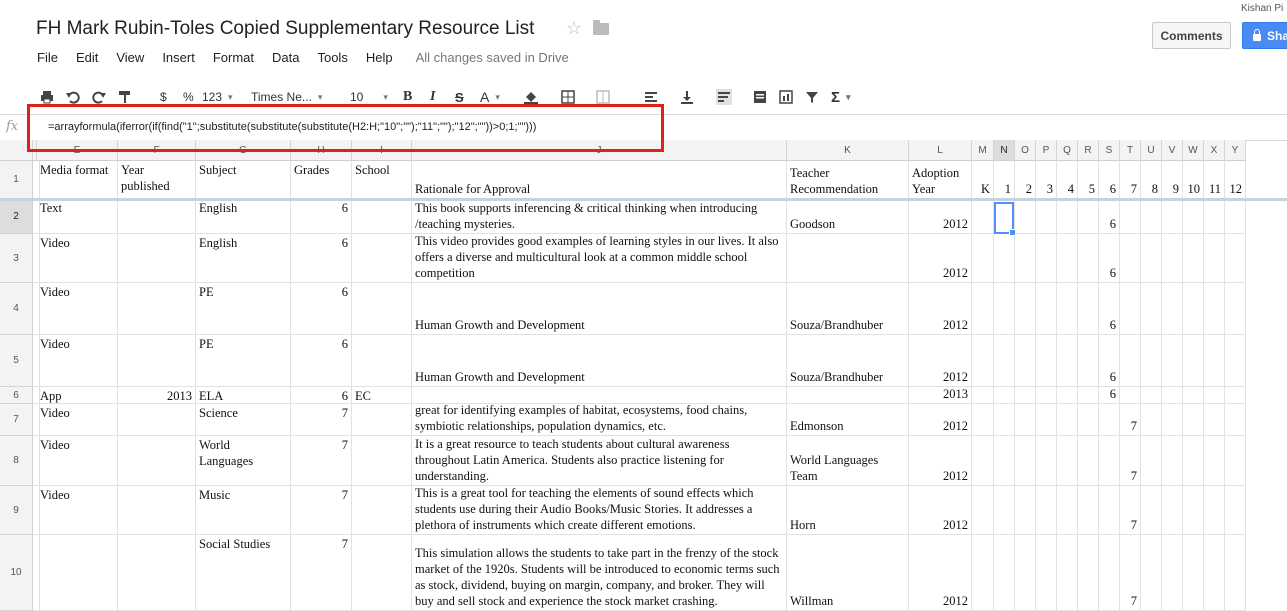 This screenshot has width=1287, height=611. Describe the element at coordinates (599, 309) in the screenshot. I see `table-cell-rationale: Human Growth and Development` at that location.